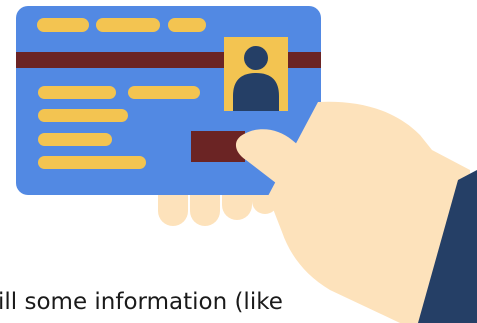  Describe the element at coordinates (141, 302) in the screenshot. I see `caption-text: ill some information (like` at that location.